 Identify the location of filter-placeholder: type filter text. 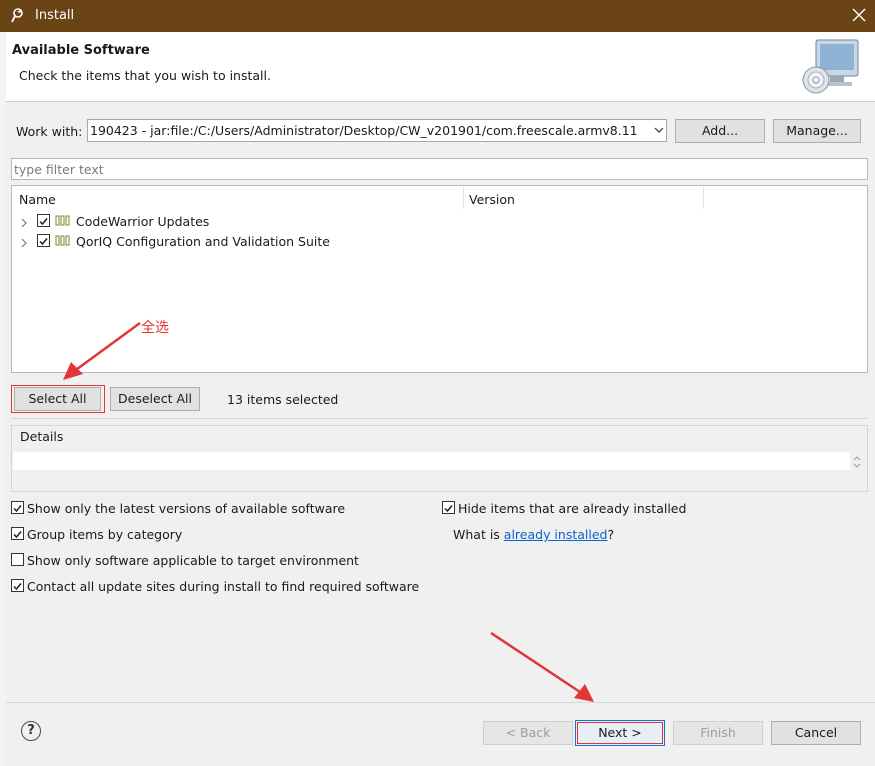
(59, 169).